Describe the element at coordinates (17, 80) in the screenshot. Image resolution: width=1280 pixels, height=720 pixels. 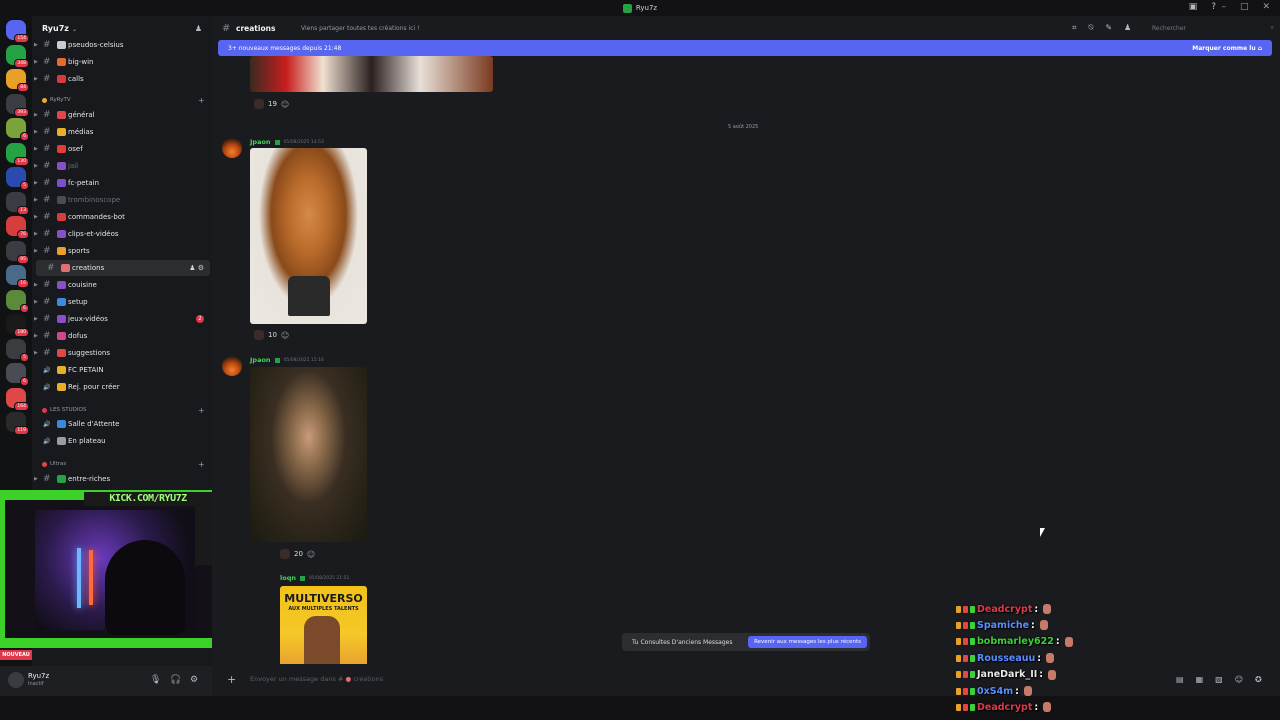
I see `server-icon: 84` at that location.